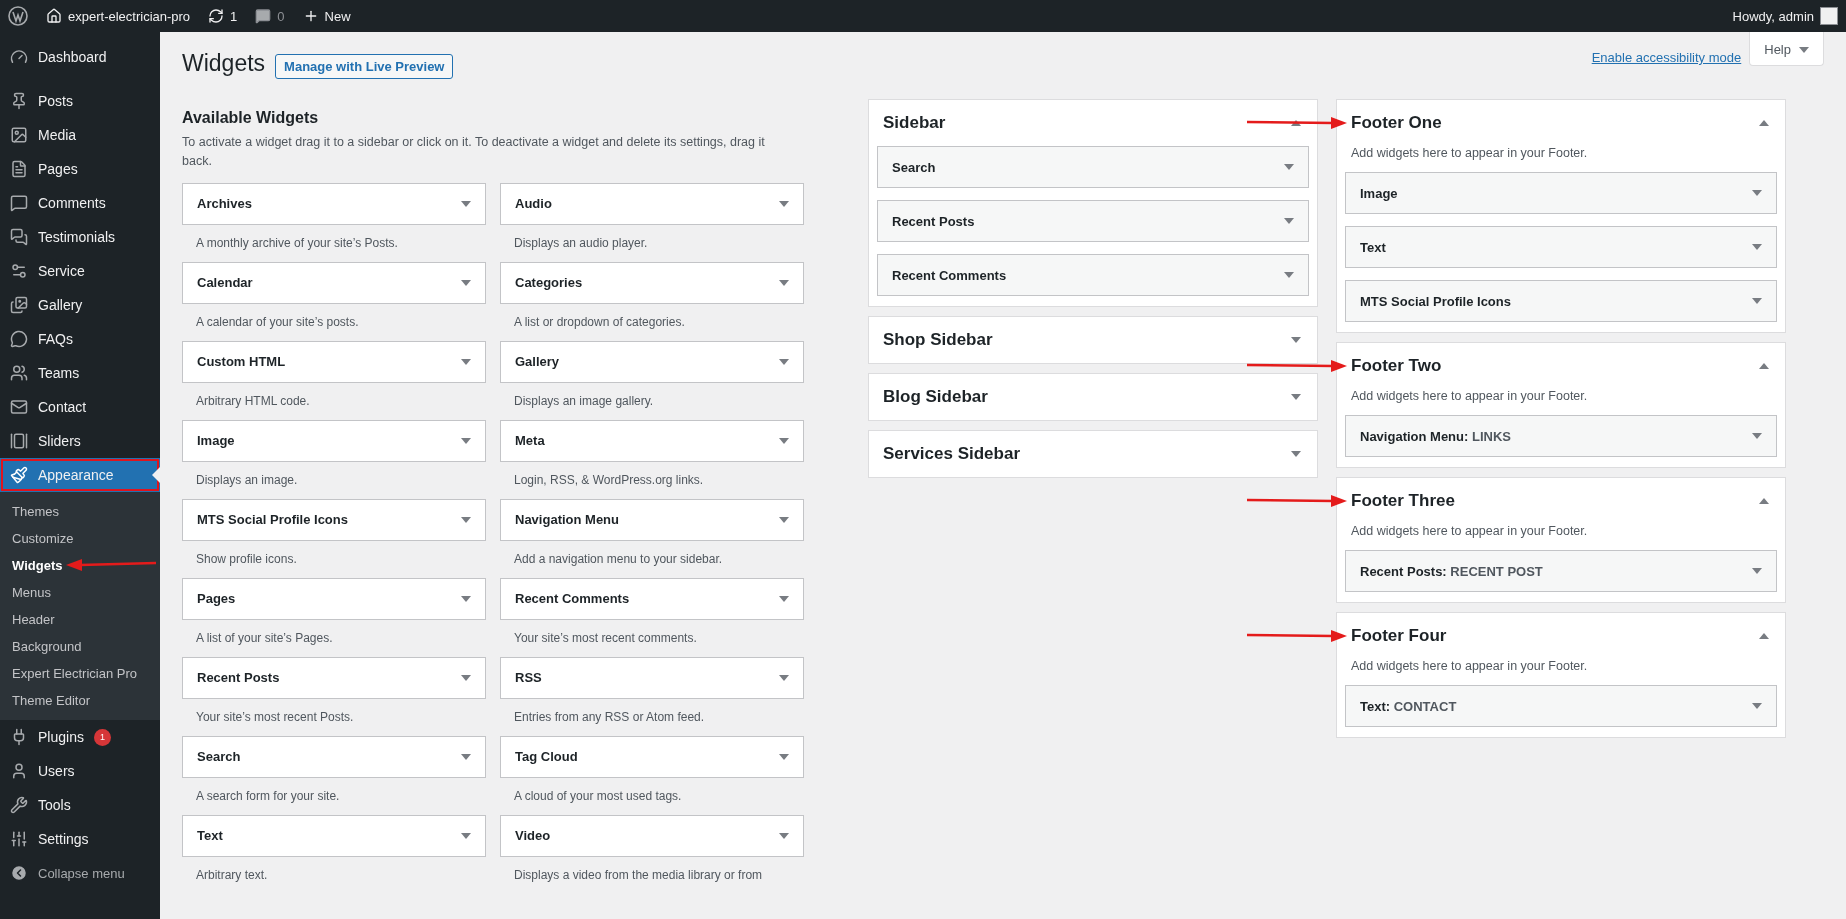  I want to click on widget-area-title: Shop Sidebar, so click(938, 340).